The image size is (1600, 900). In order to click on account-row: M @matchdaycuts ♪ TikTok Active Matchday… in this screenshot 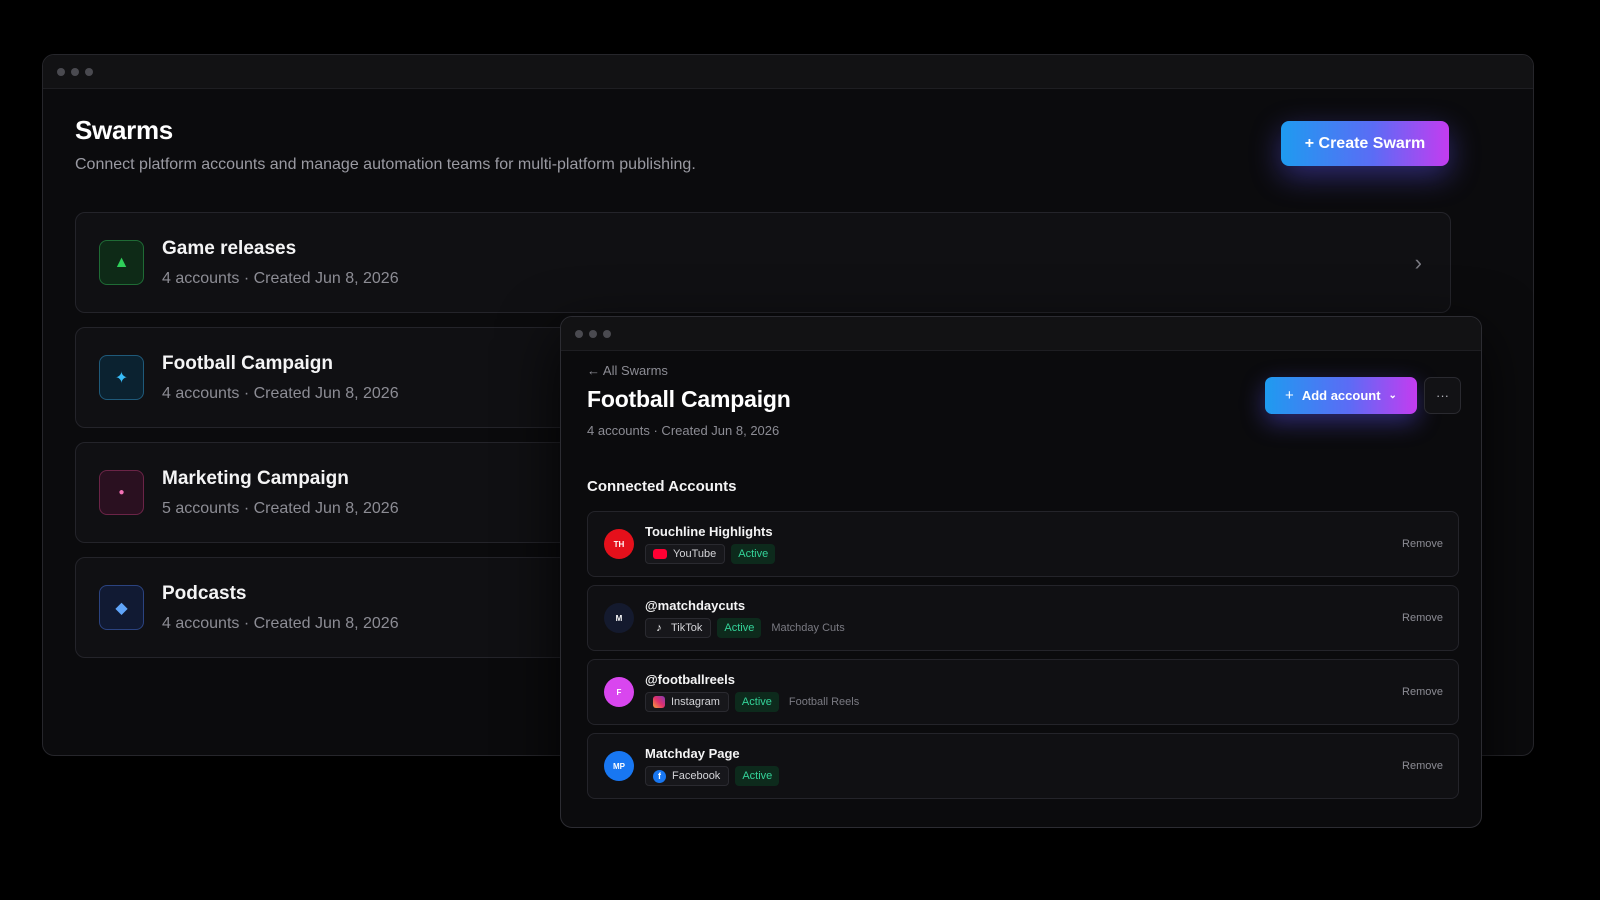, I will do `click(1023, 618)`.